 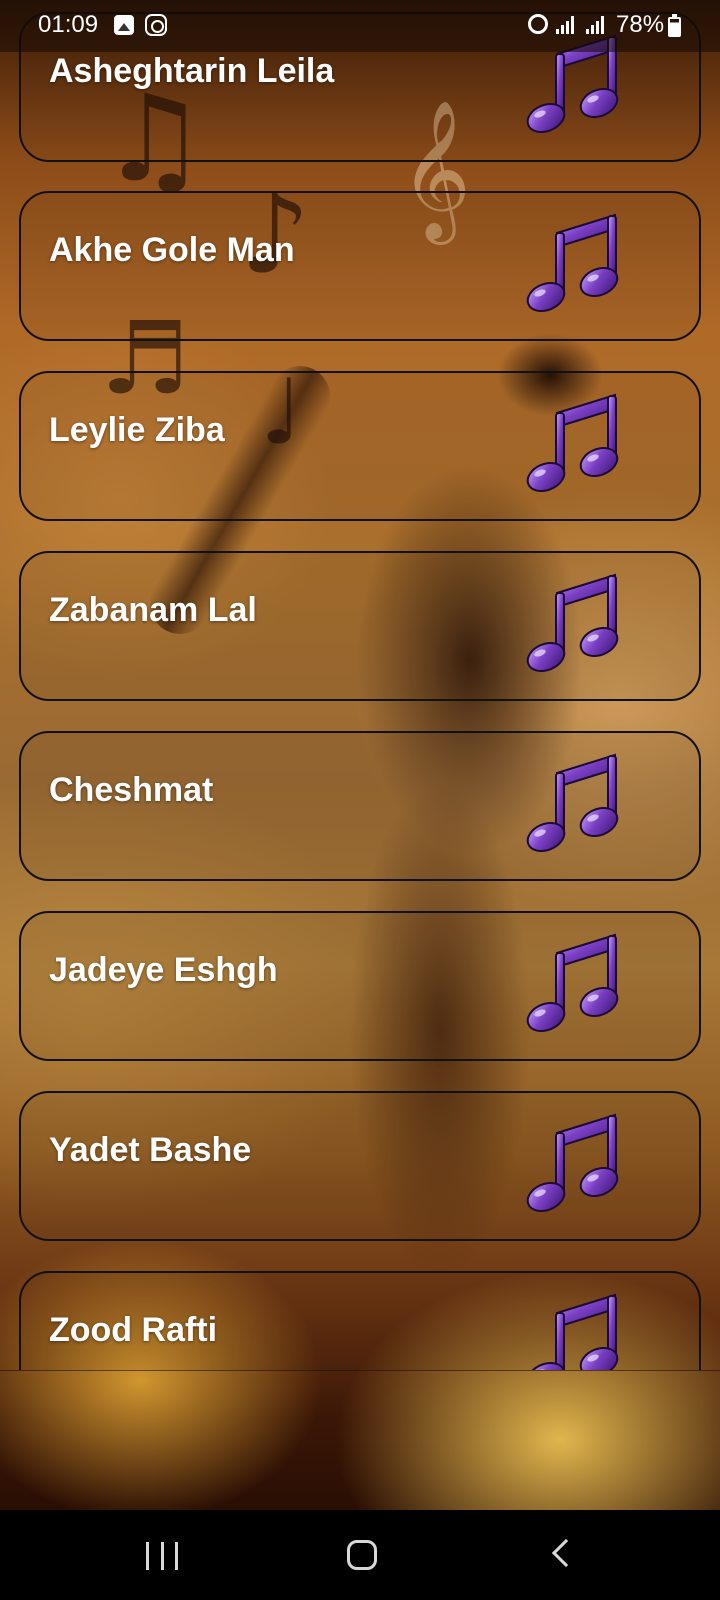 I want to click on song-title: Jadeye Eshgh, so click(x=163, y=970).